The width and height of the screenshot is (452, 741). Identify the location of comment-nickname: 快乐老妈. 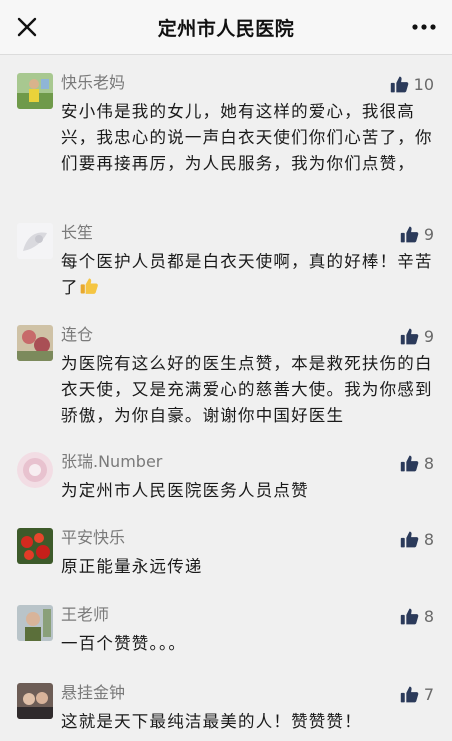
(93, 83).